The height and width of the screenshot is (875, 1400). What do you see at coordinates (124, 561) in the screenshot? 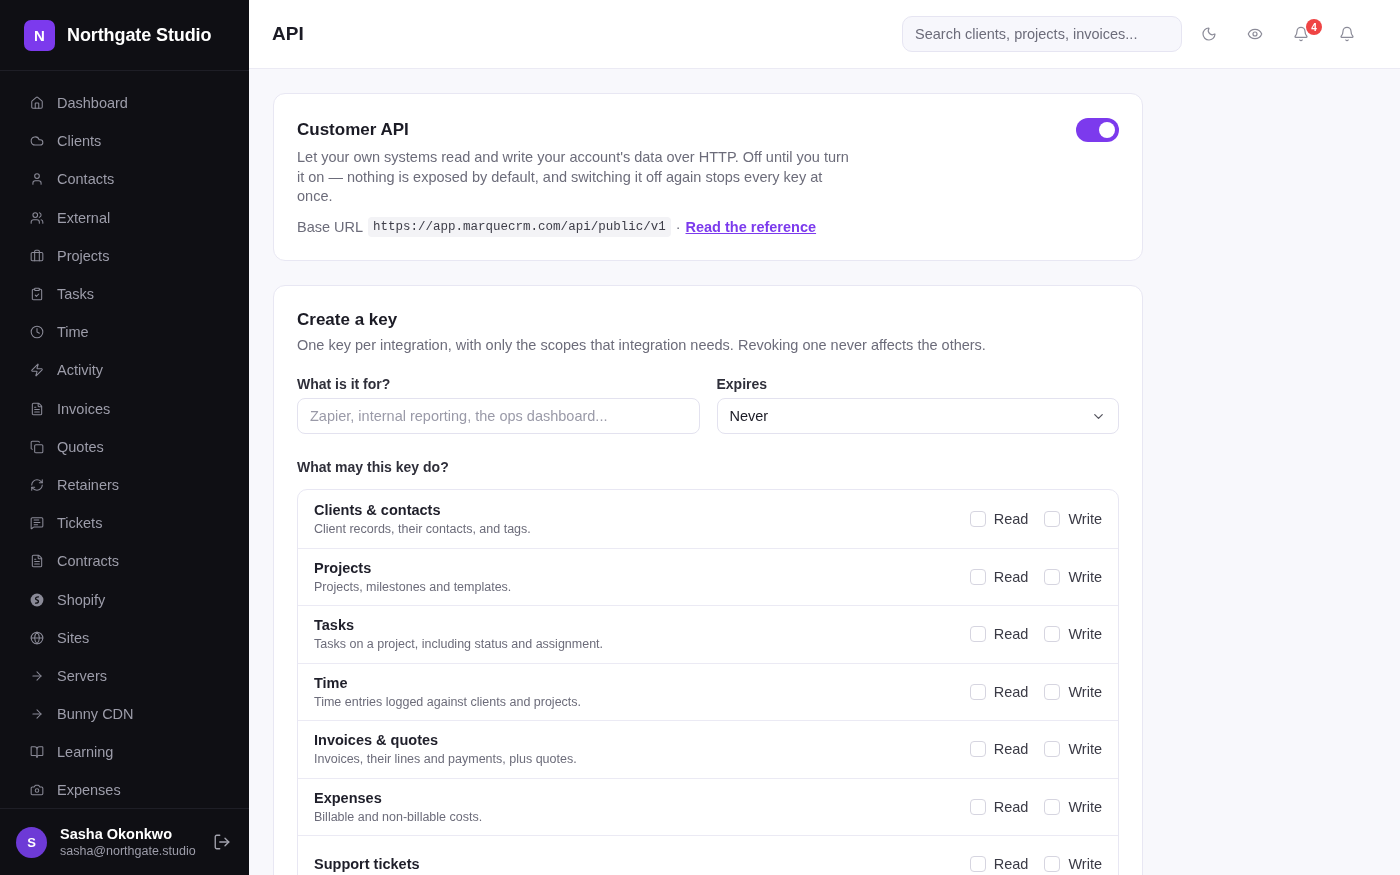
I see `nav-item: Contracts` at bounding box center [124, 561].